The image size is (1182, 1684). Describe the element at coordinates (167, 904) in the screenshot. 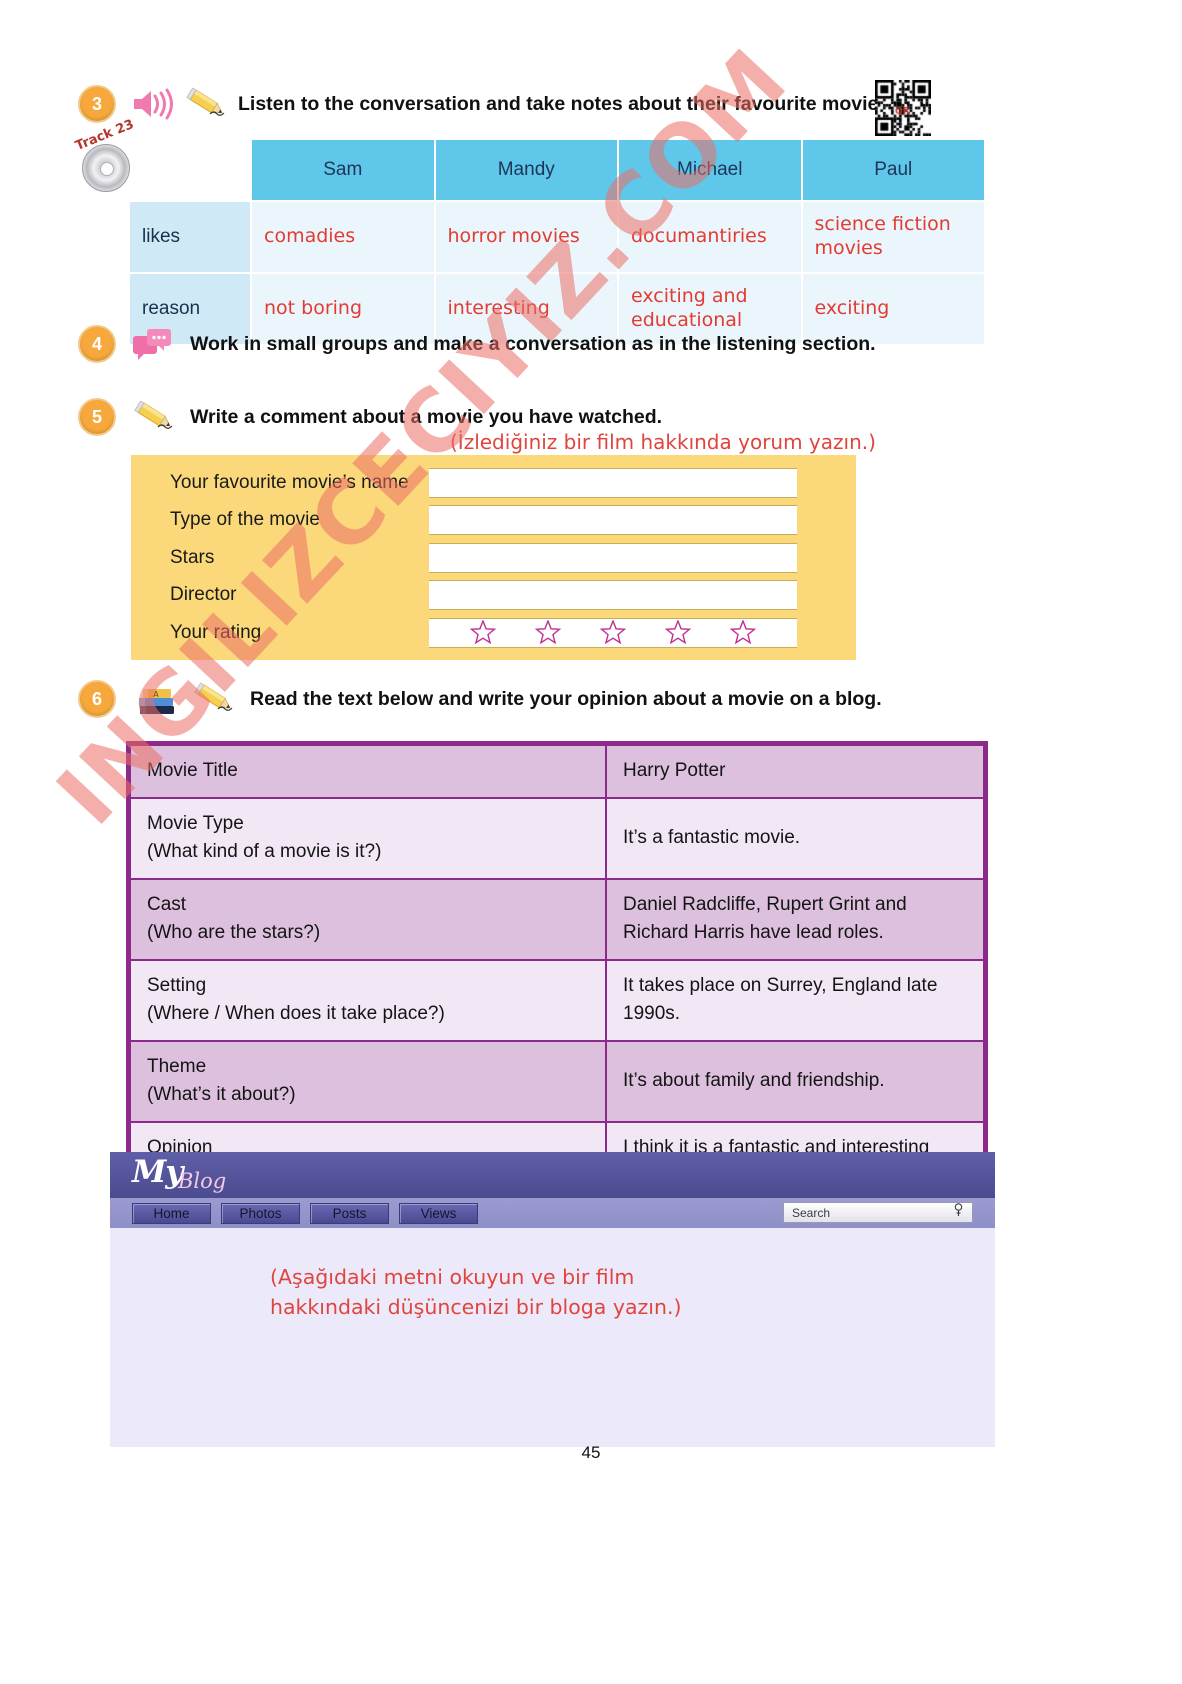

I see `label-text: Cast` at that location.